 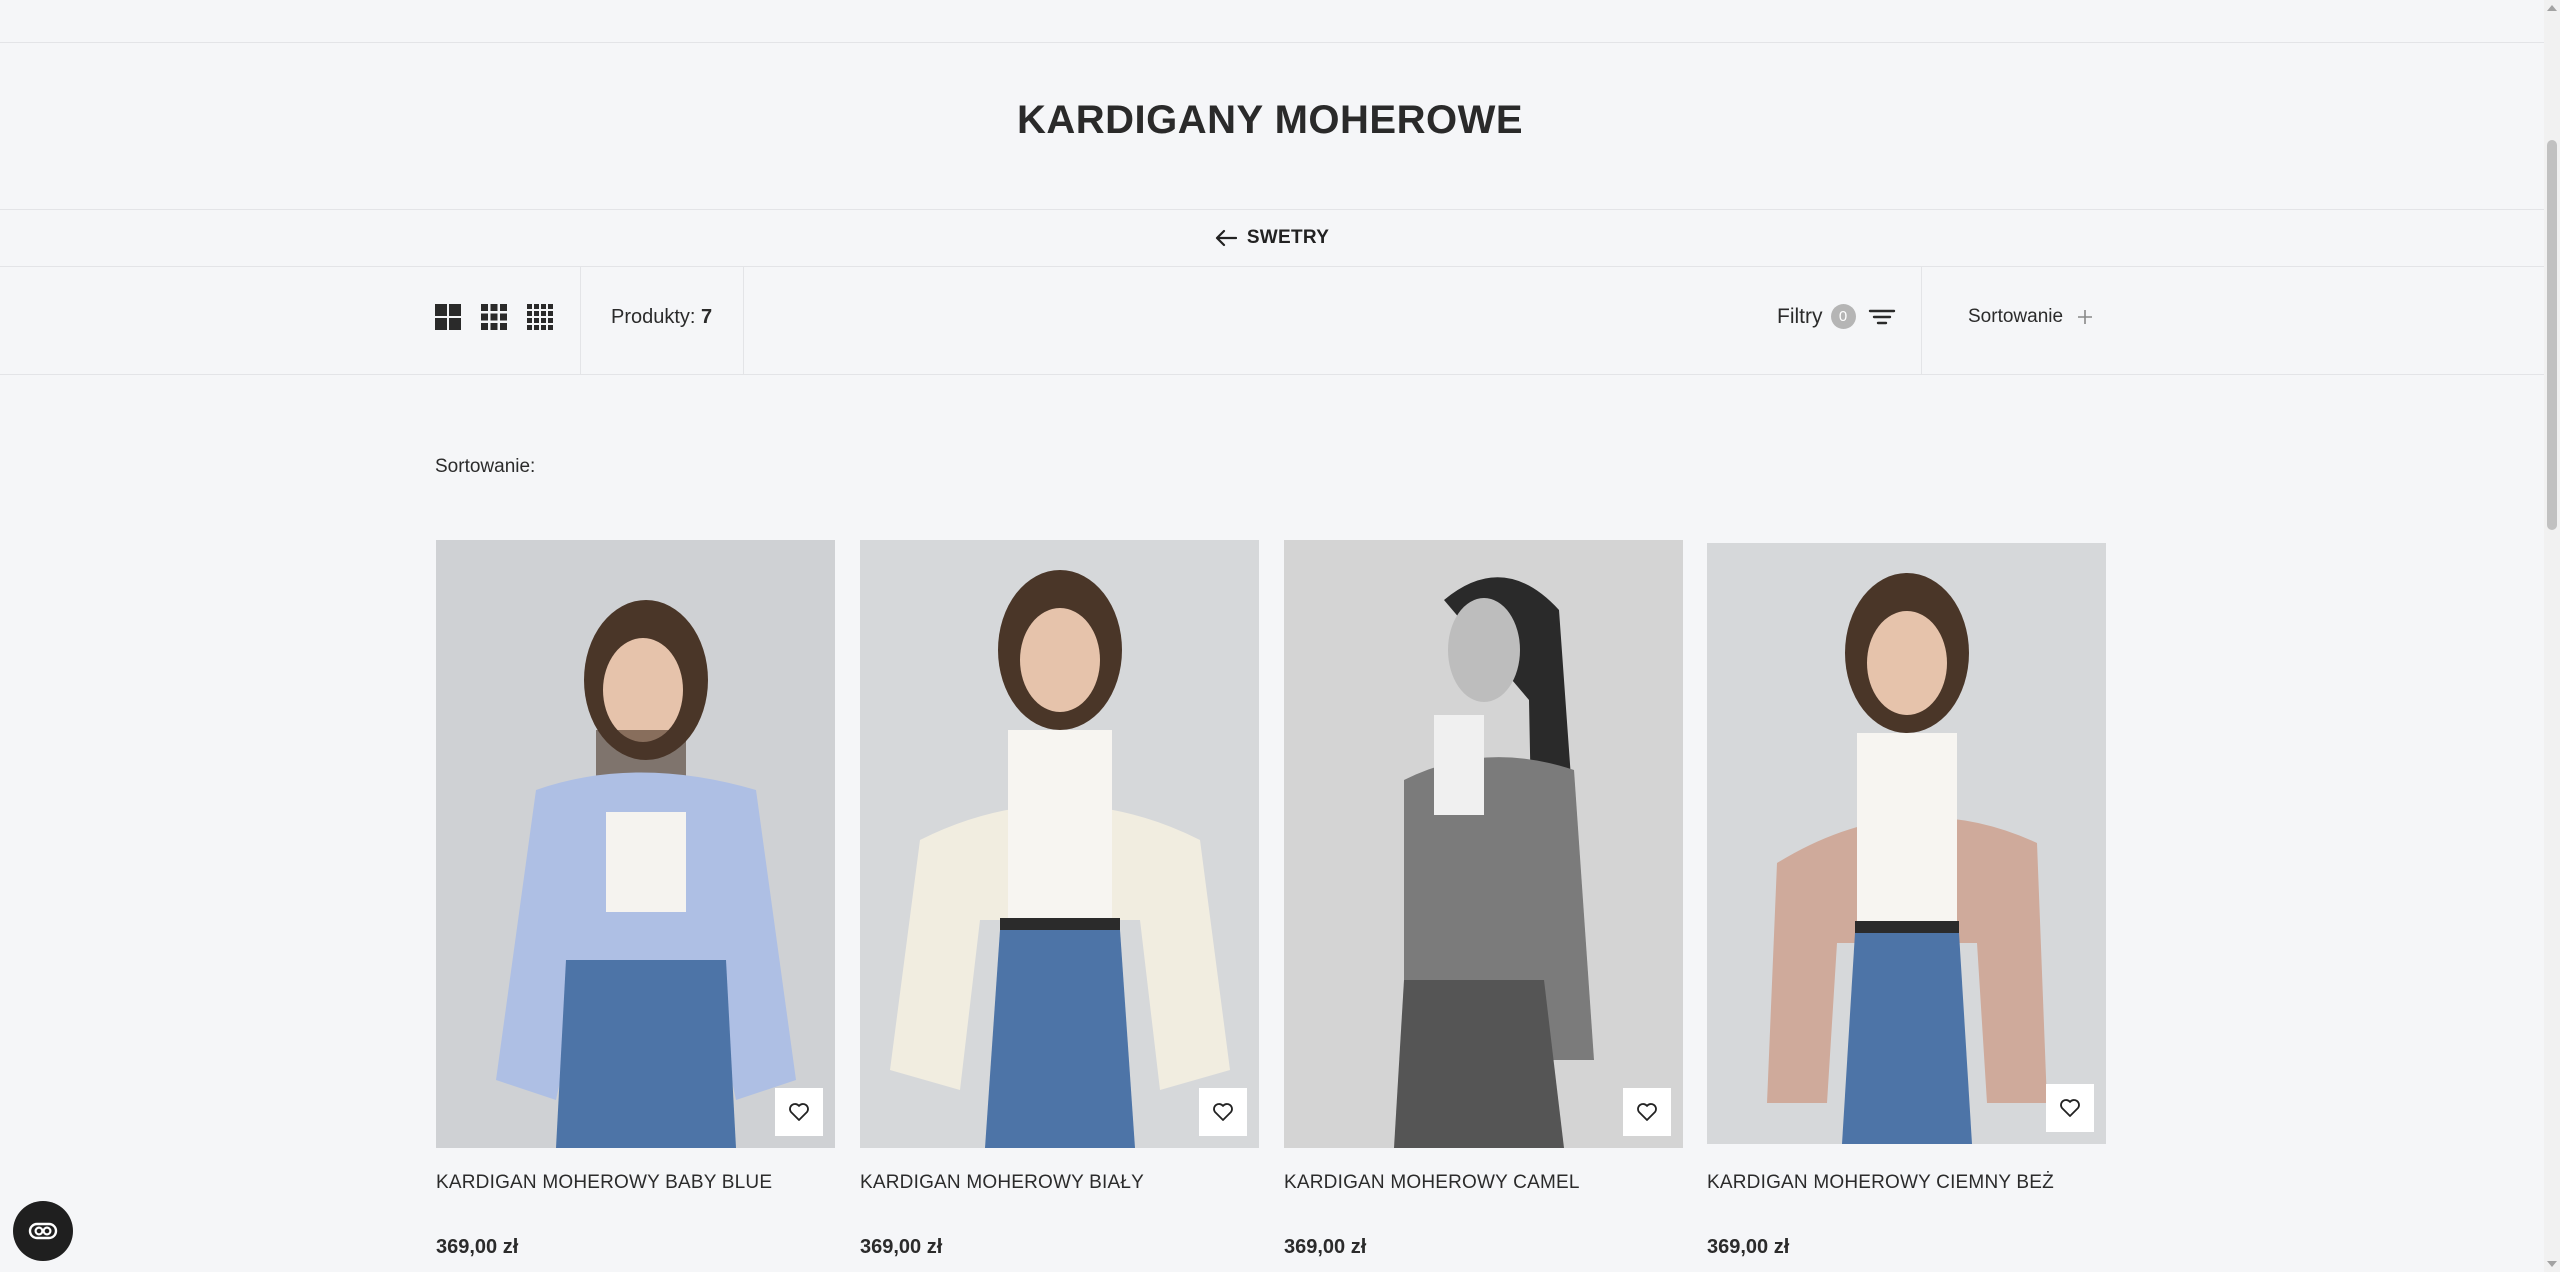 I want to click on grid-switcher, so click(x=494, y=317).